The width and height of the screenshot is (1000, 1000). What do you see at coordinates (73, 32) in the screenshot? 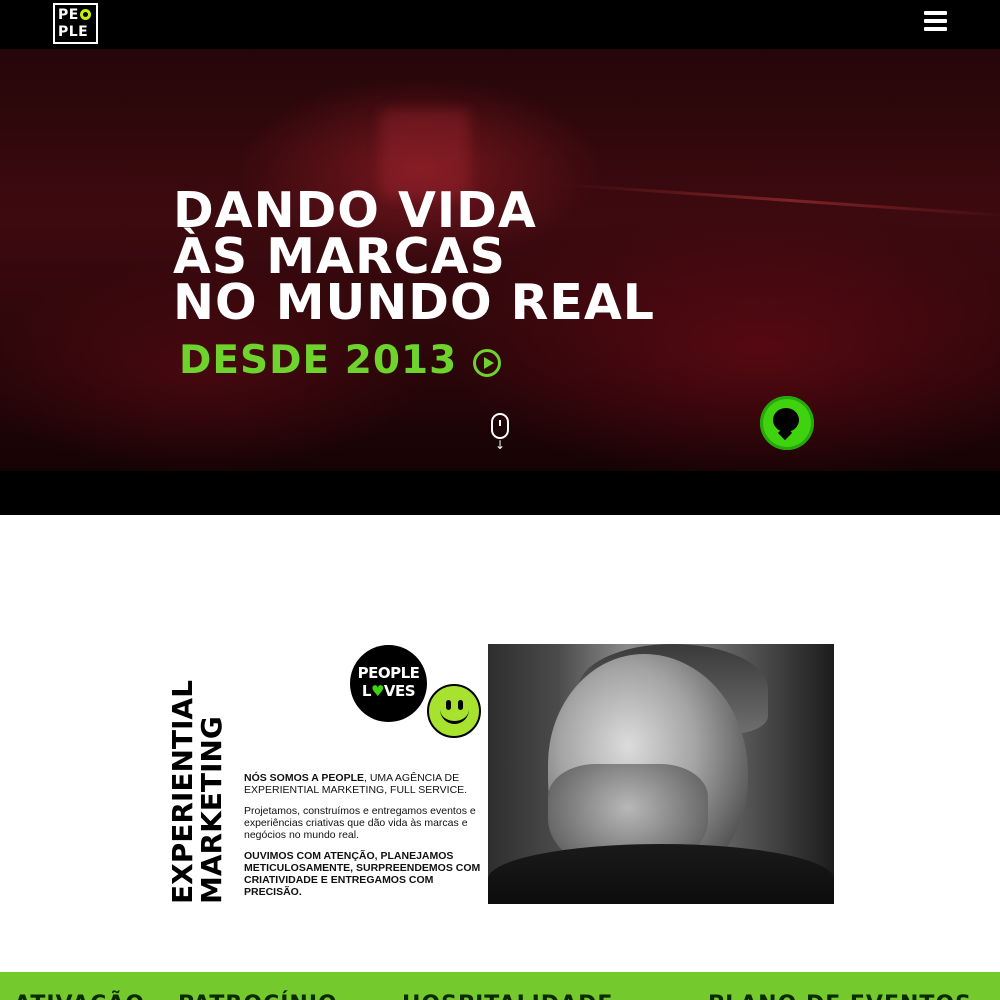
I see `logo-text-line2: PLE` at bounding box center [73, 32].